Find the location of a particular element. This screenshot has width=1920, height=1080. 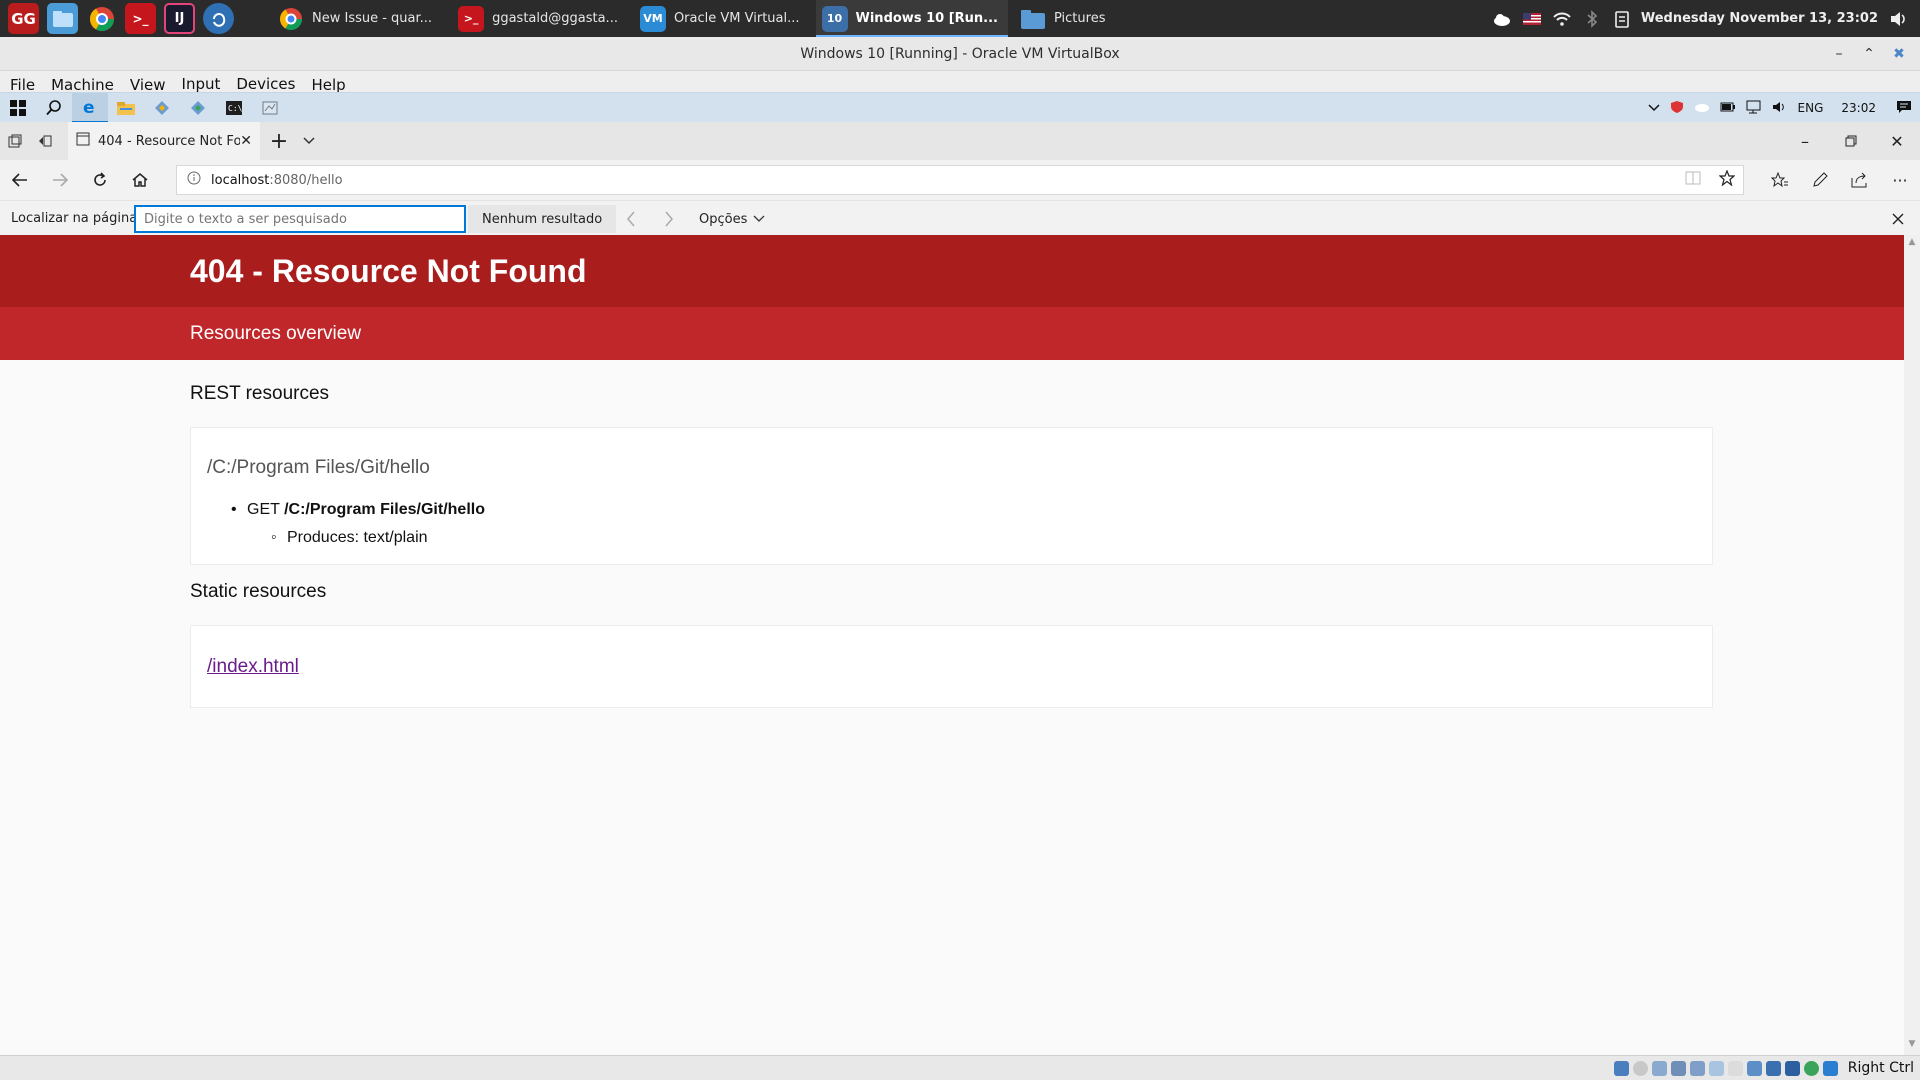

more-options-icon: ··· is located at coordinates (1900, 180).